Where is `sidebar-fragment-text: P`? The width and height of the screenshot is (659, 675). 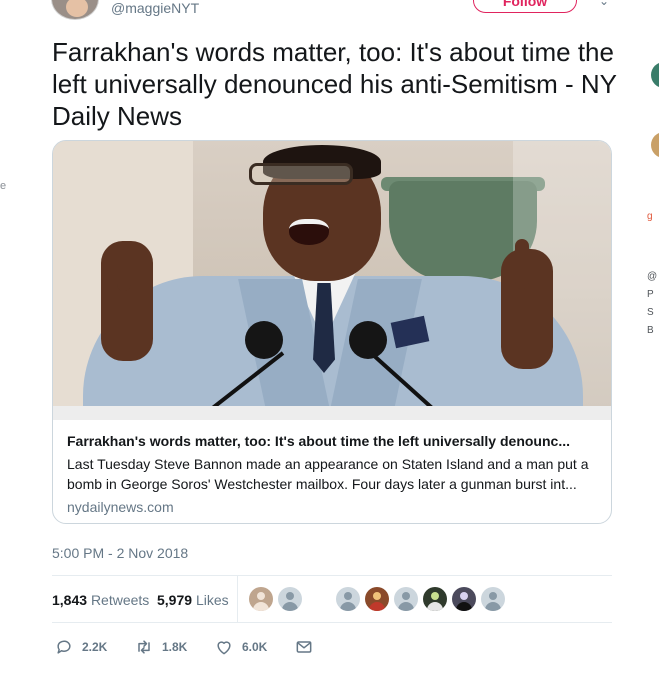
sidebar-fragment-text: P is located at coordinates (650, 294).